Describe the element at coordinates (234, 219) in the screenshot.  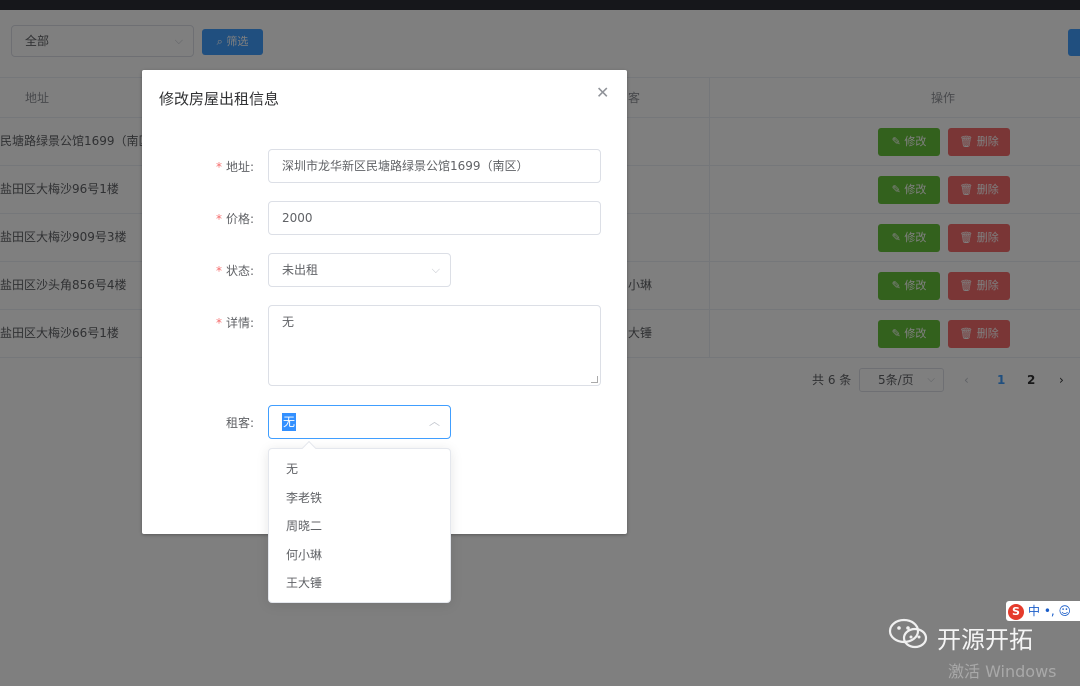
I see `price-label: * 价格:` at that location.